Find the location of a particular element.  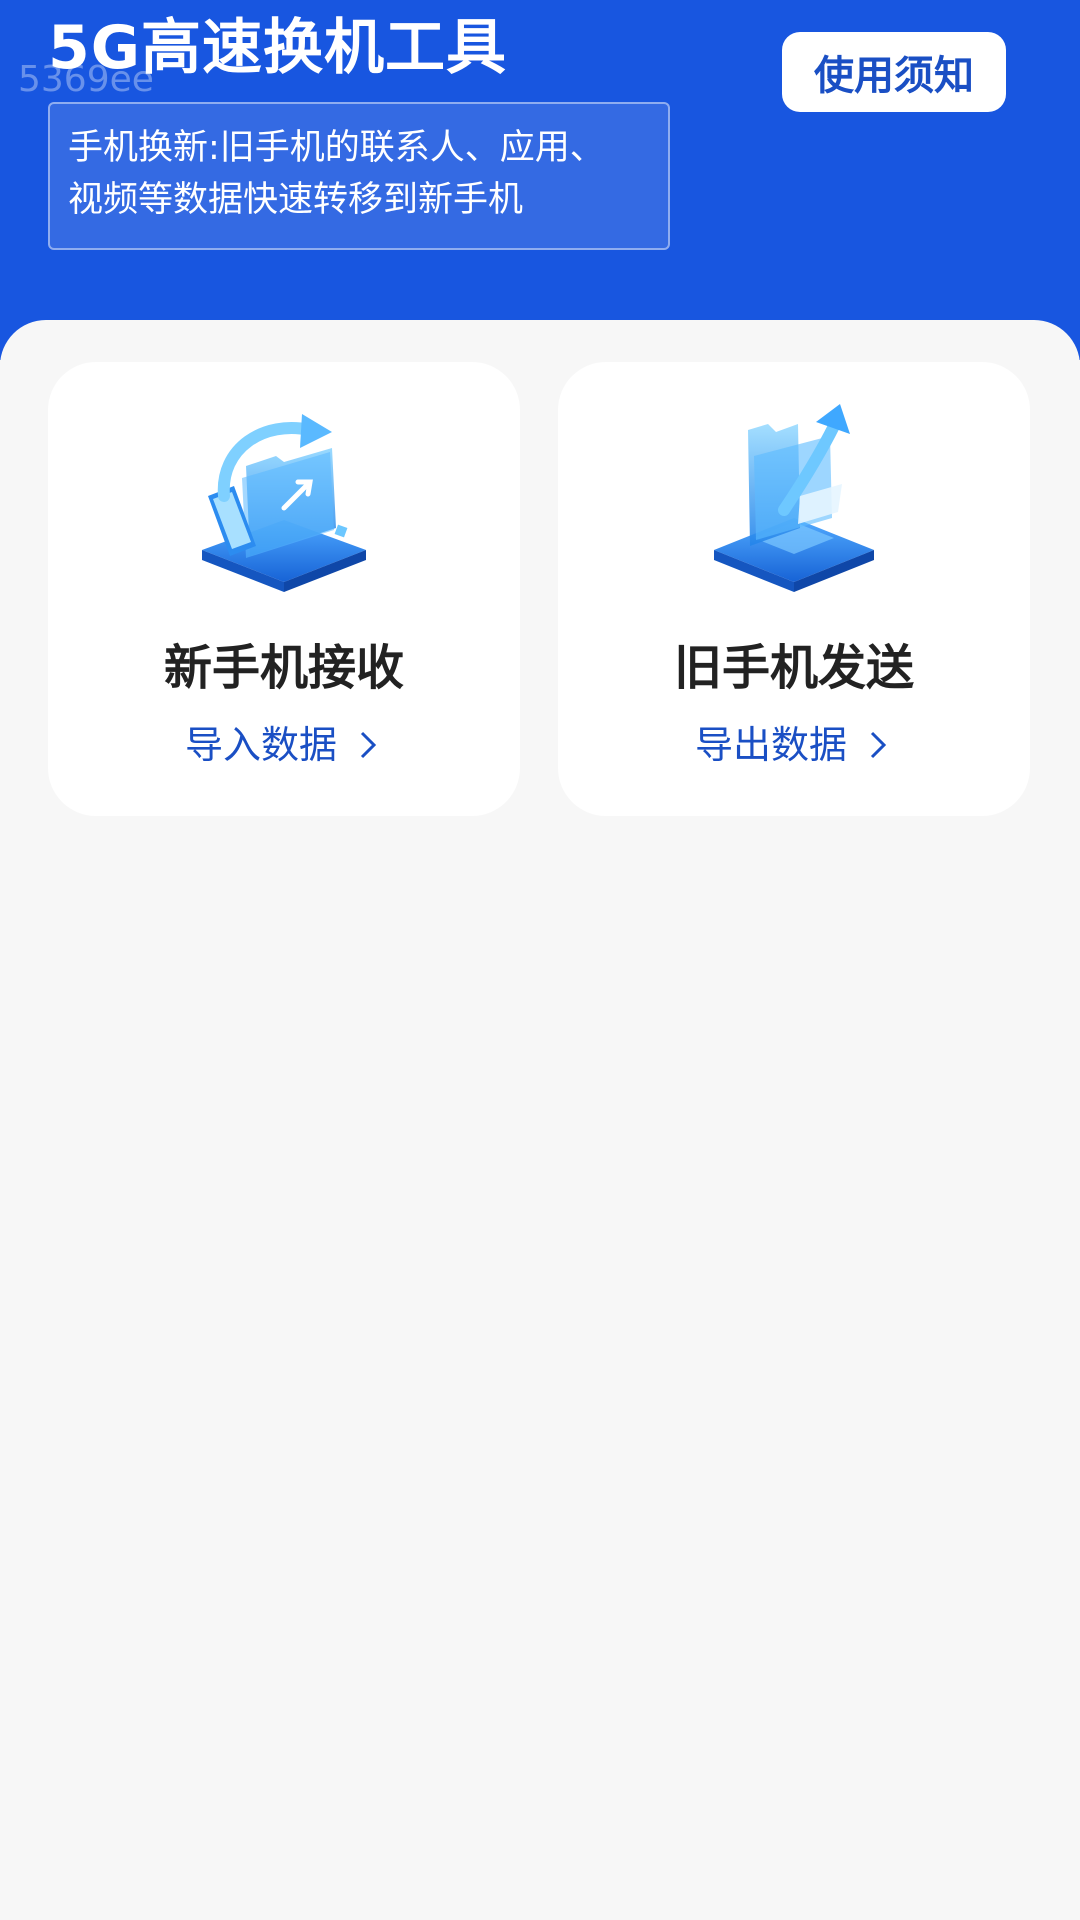

watermark: 5369ee is located at coordinates (86, 79).